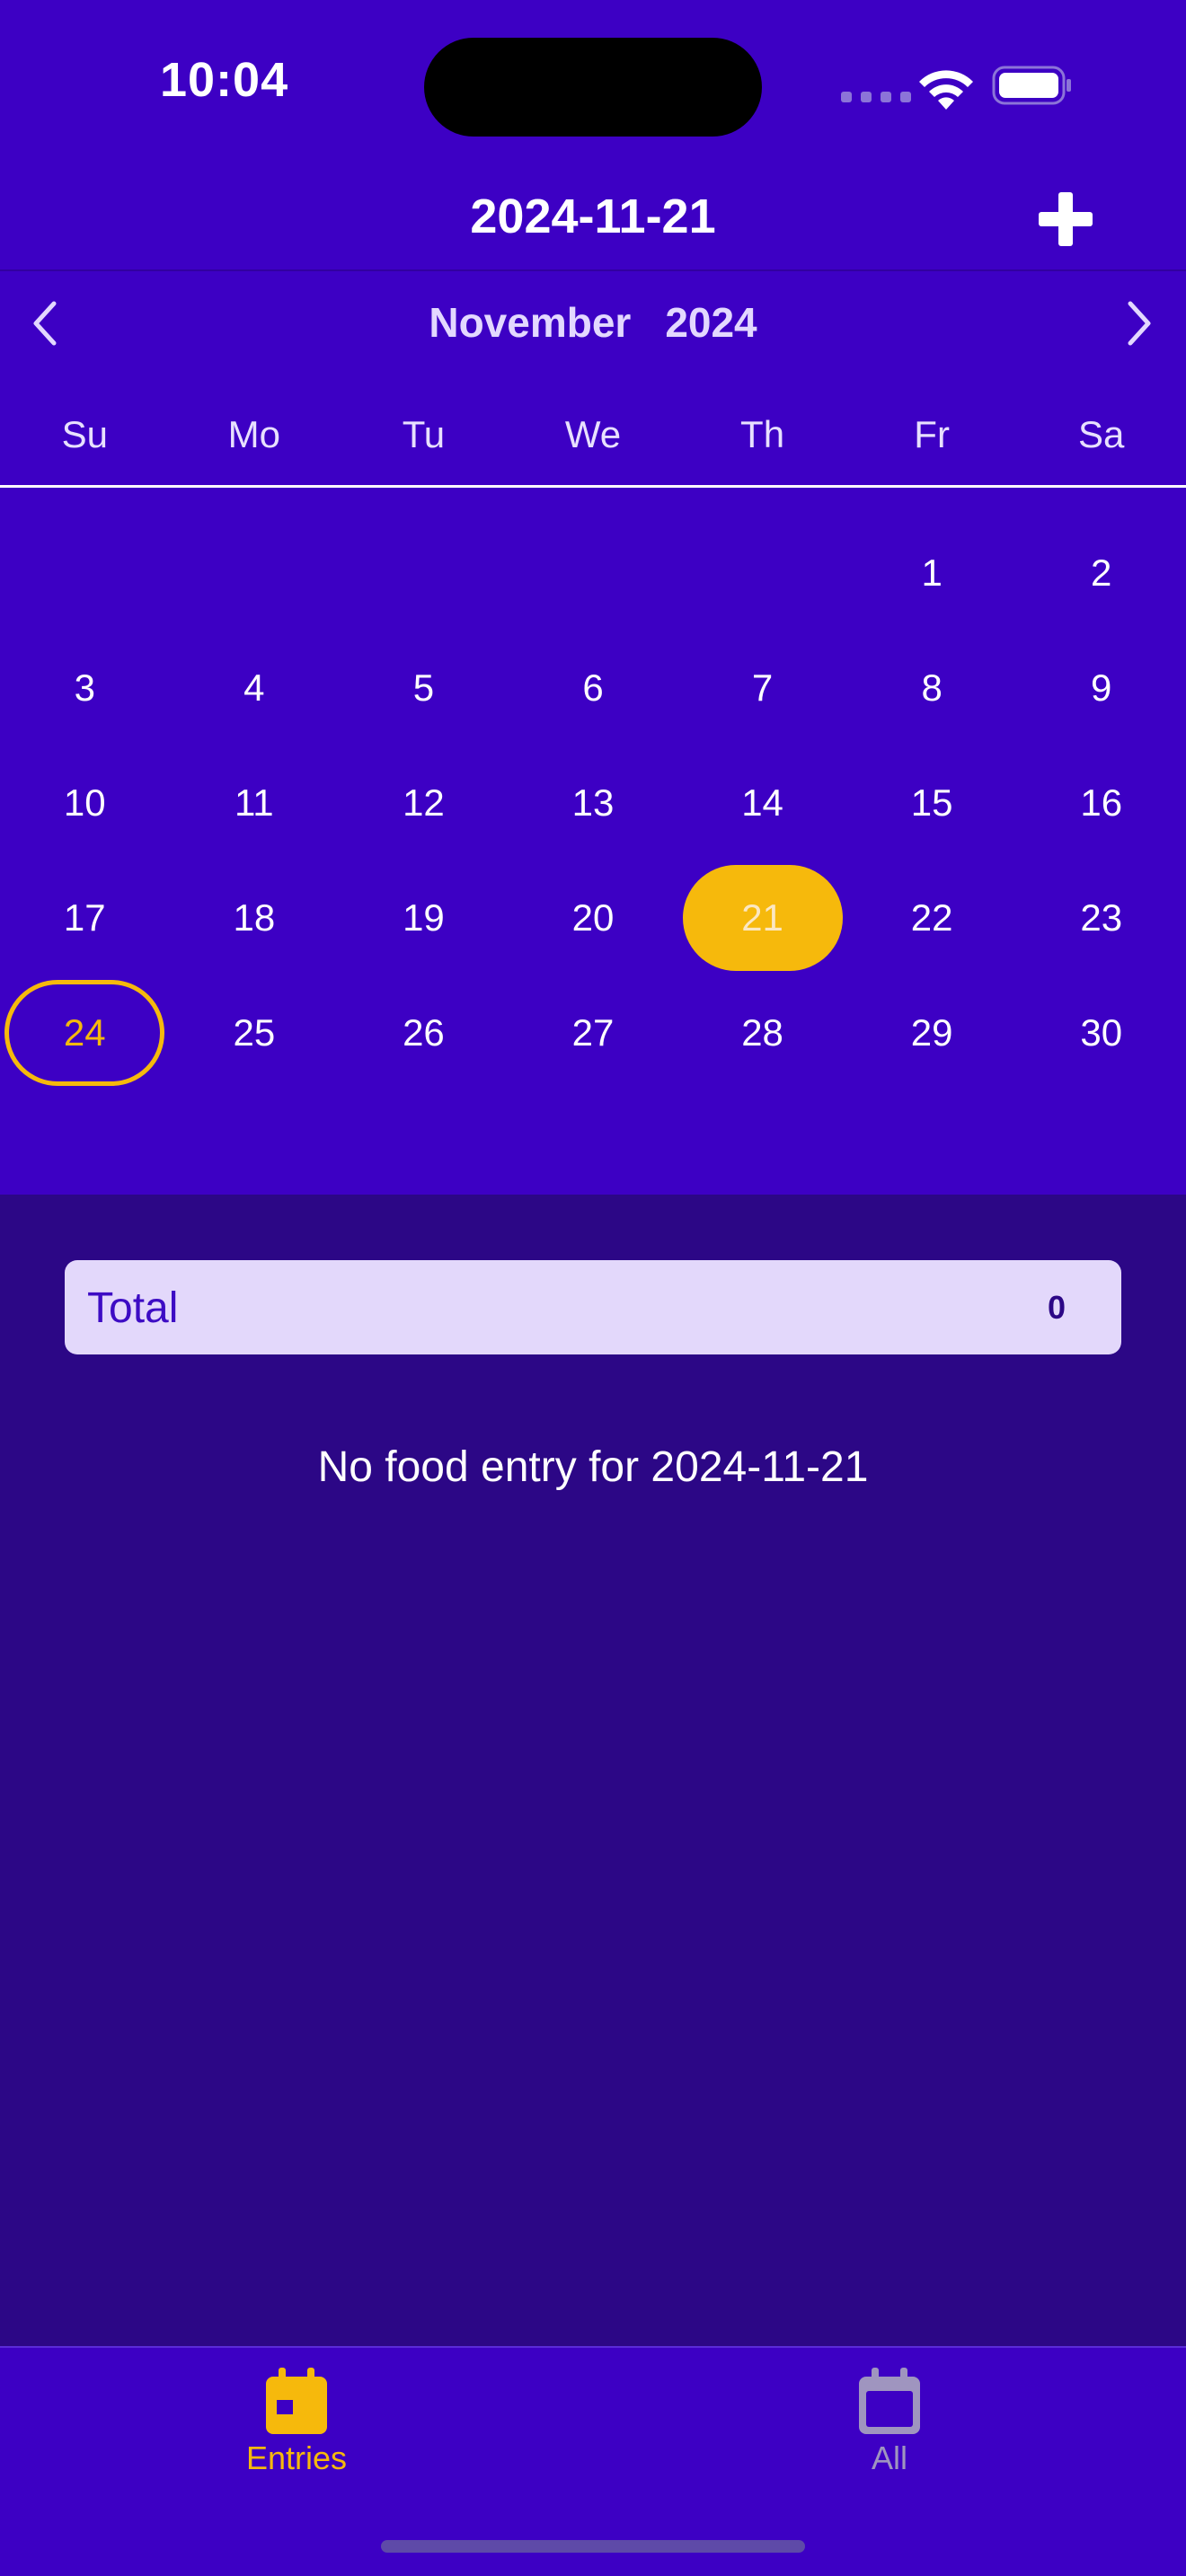 This screenshot has width=1186, height=2576. I want to click on calendar-day: 21, so click(762, 917).